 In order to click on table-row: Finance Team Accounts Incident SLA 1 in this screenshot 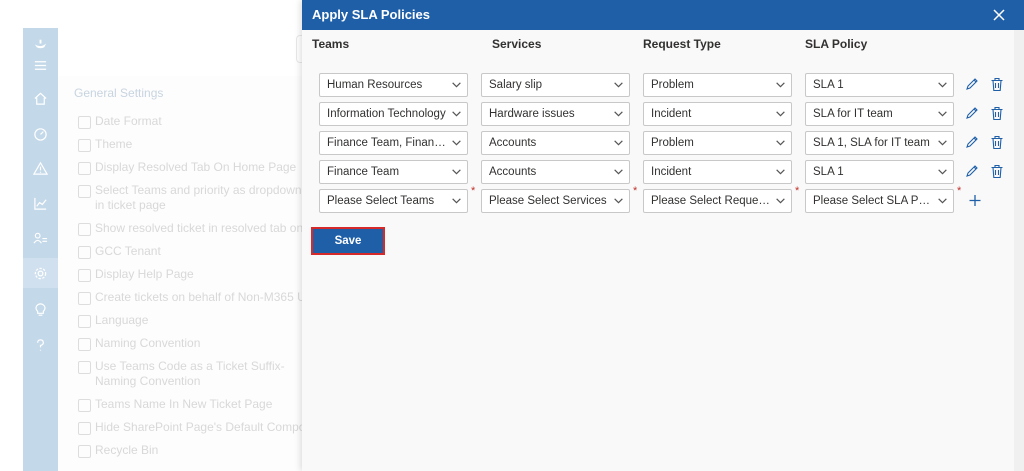, I will do `click(663, 172)`.